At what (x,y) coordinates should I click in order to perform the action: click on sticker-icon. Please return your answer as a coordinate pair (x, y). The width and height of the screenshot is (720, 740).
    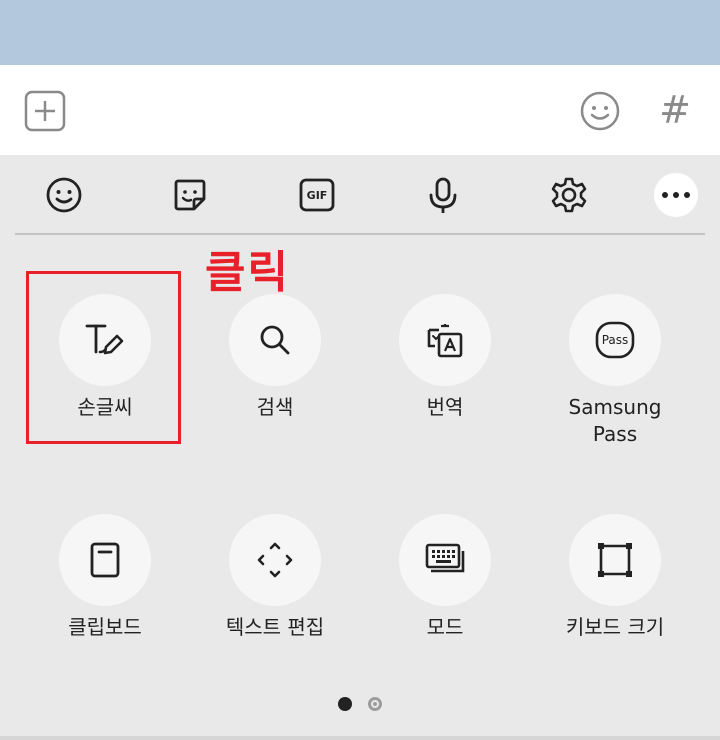
    Looking at the image, I should click on (190, 195).